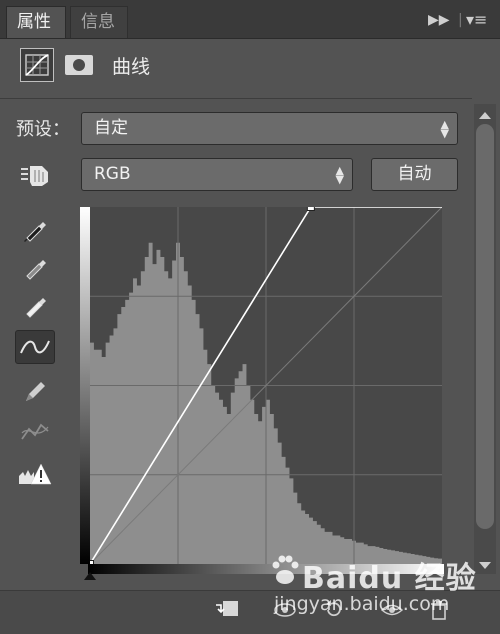 Image resolution: width=500 pixels, height=634 pixels. What do you see at coordinates (226, 610) in the screenshot?
I see `clip-to-layer-icon` at bounding box center [226, 610].